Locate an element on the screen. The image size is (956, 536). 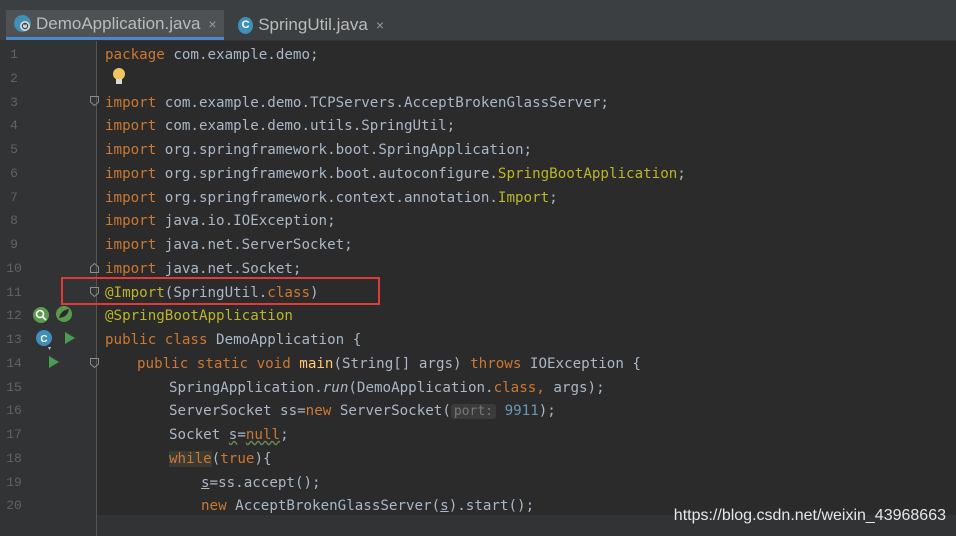
keyword: throws is located at coordinates (496, 364).